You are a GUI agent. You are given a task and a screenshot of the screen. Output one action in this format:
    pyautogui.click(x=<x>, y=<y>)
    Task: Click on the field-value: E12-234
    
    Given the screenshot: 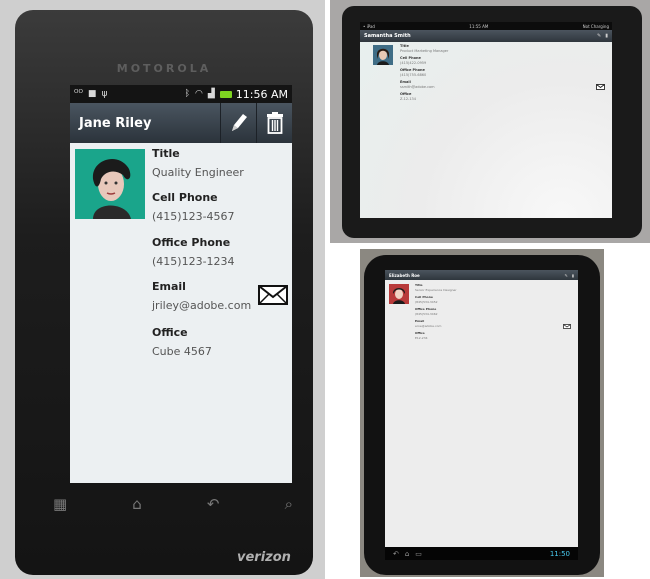 What is the action you would take?
    pyautogui.click(x=421, y=338)
    